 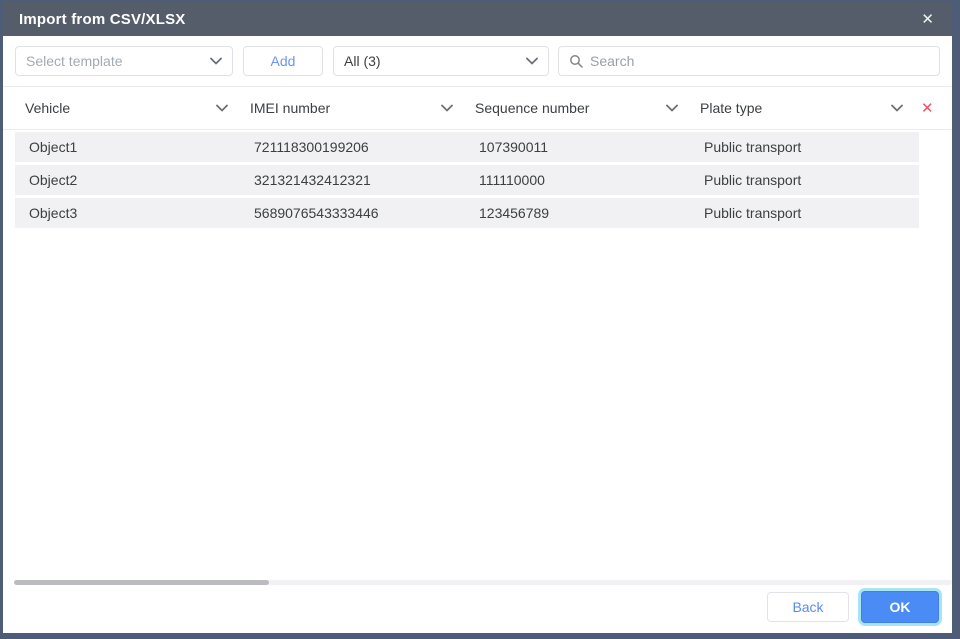 I want to click on ok-button-label: OK, so click(x=900, y=607).